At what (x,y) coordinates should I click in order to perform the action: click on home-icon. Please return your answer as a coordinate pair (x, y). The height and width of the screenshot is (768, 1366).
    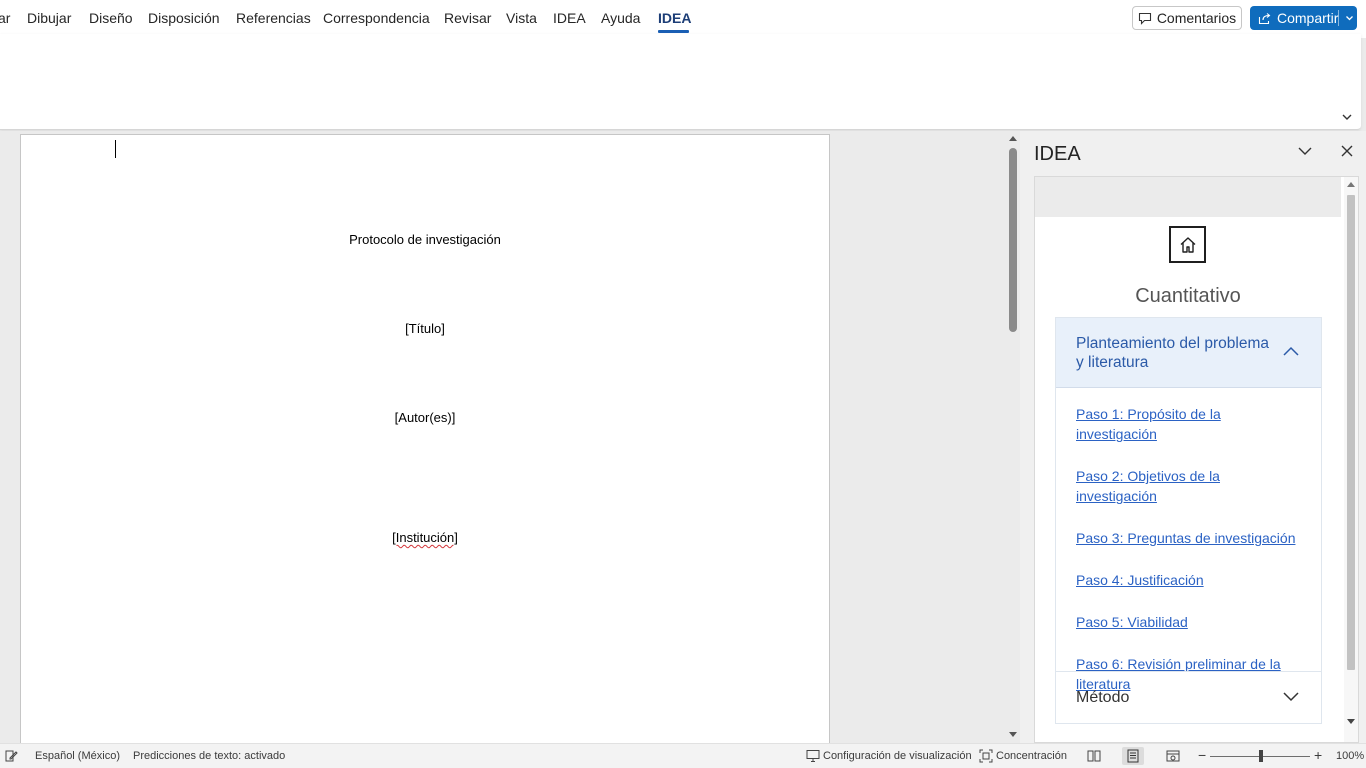
    Looking at the image, I should click on (1187, 244).